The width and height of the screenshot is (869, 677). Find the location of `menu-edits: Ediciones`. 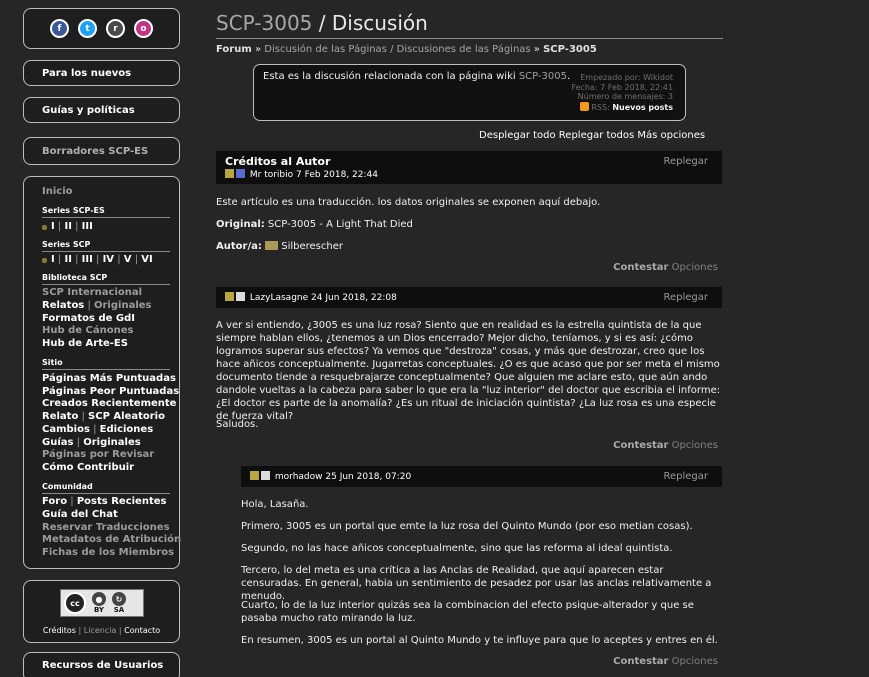

menu-edits: Ediciones is located at coordinates (127, 429).